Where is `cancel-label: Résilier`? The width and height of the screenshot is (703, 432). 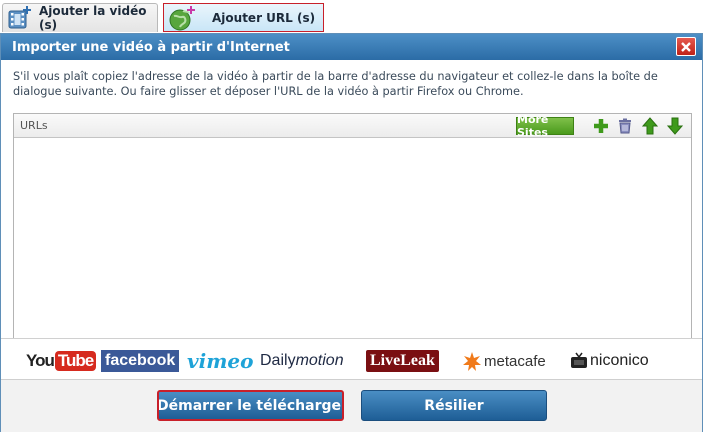
cancel-label: Résilier is located at coordinates (454, 405).